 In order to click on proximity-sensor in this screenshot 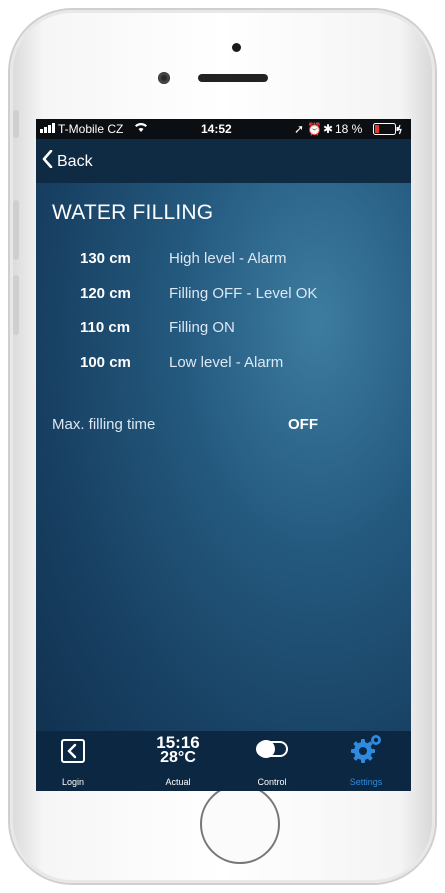, I will do `click(236, 47)`.